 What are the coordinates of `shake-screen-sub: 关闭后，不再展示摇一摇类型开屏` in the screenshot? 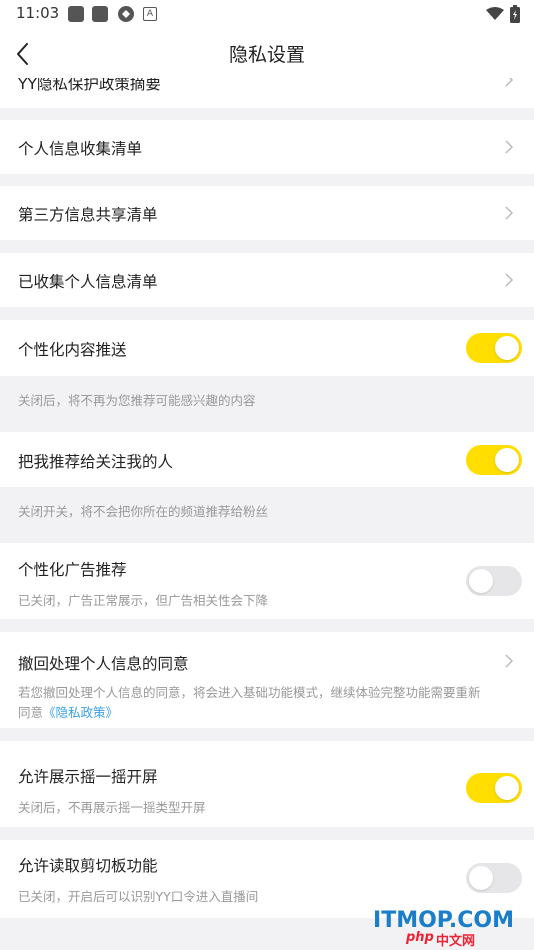 It's located at (112, 807).